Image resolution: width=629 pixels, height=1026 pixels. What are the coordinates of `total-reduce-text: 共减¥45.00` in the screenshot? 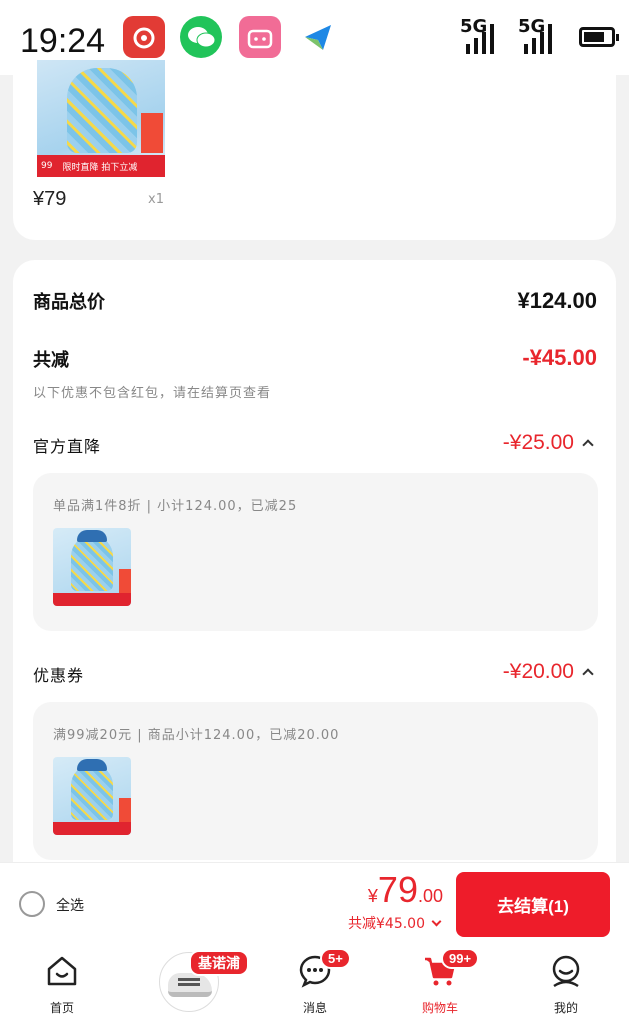 It's located at (386, 924).